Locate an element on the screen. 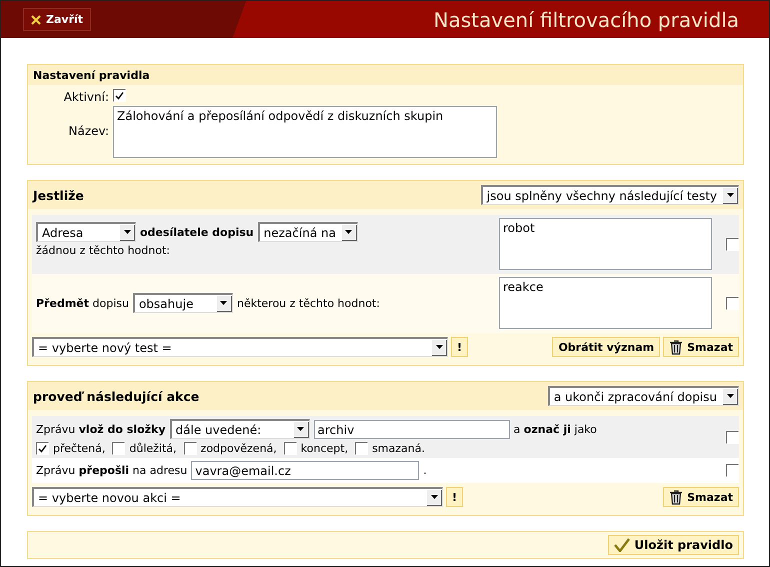 The width and height of the screenshot is (770, 567). condition-text: Předmět dopisu is located at coordinates (82, 303).